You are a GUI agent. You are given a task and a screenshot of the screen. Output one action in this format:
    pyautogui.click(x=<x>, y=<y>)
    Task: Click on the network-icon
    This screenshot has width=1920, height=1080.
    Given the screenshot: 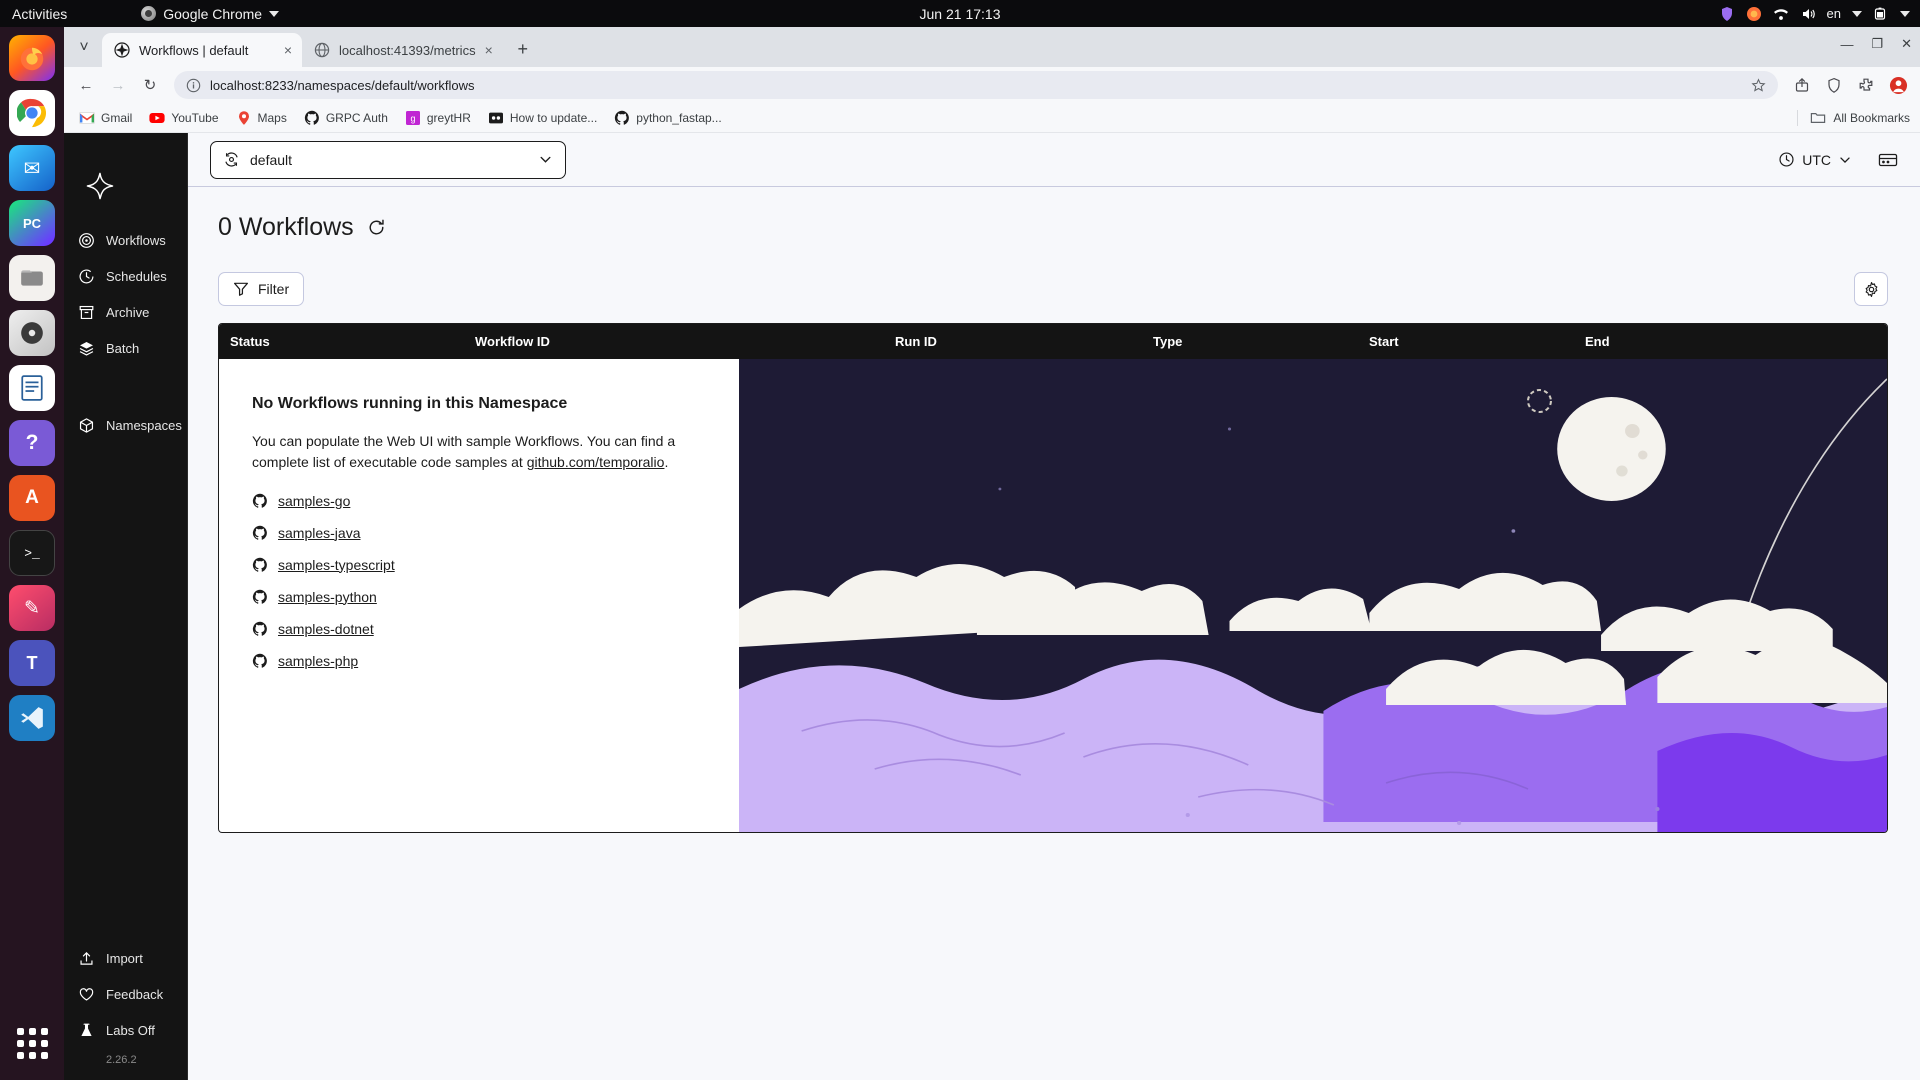 What is the action you would take?
    pyautogui.click(x=1781, y=14)
    